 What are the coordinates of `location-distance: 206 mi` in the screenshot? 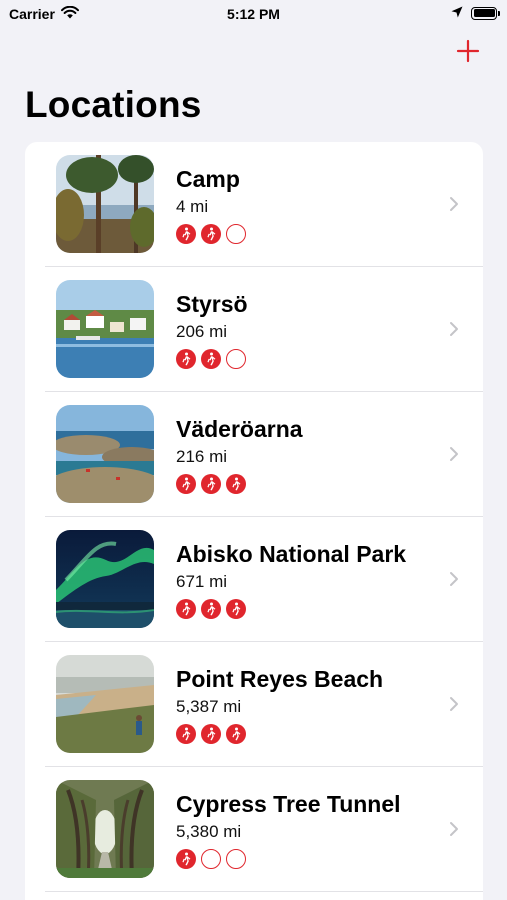 It's located at (202, 331).